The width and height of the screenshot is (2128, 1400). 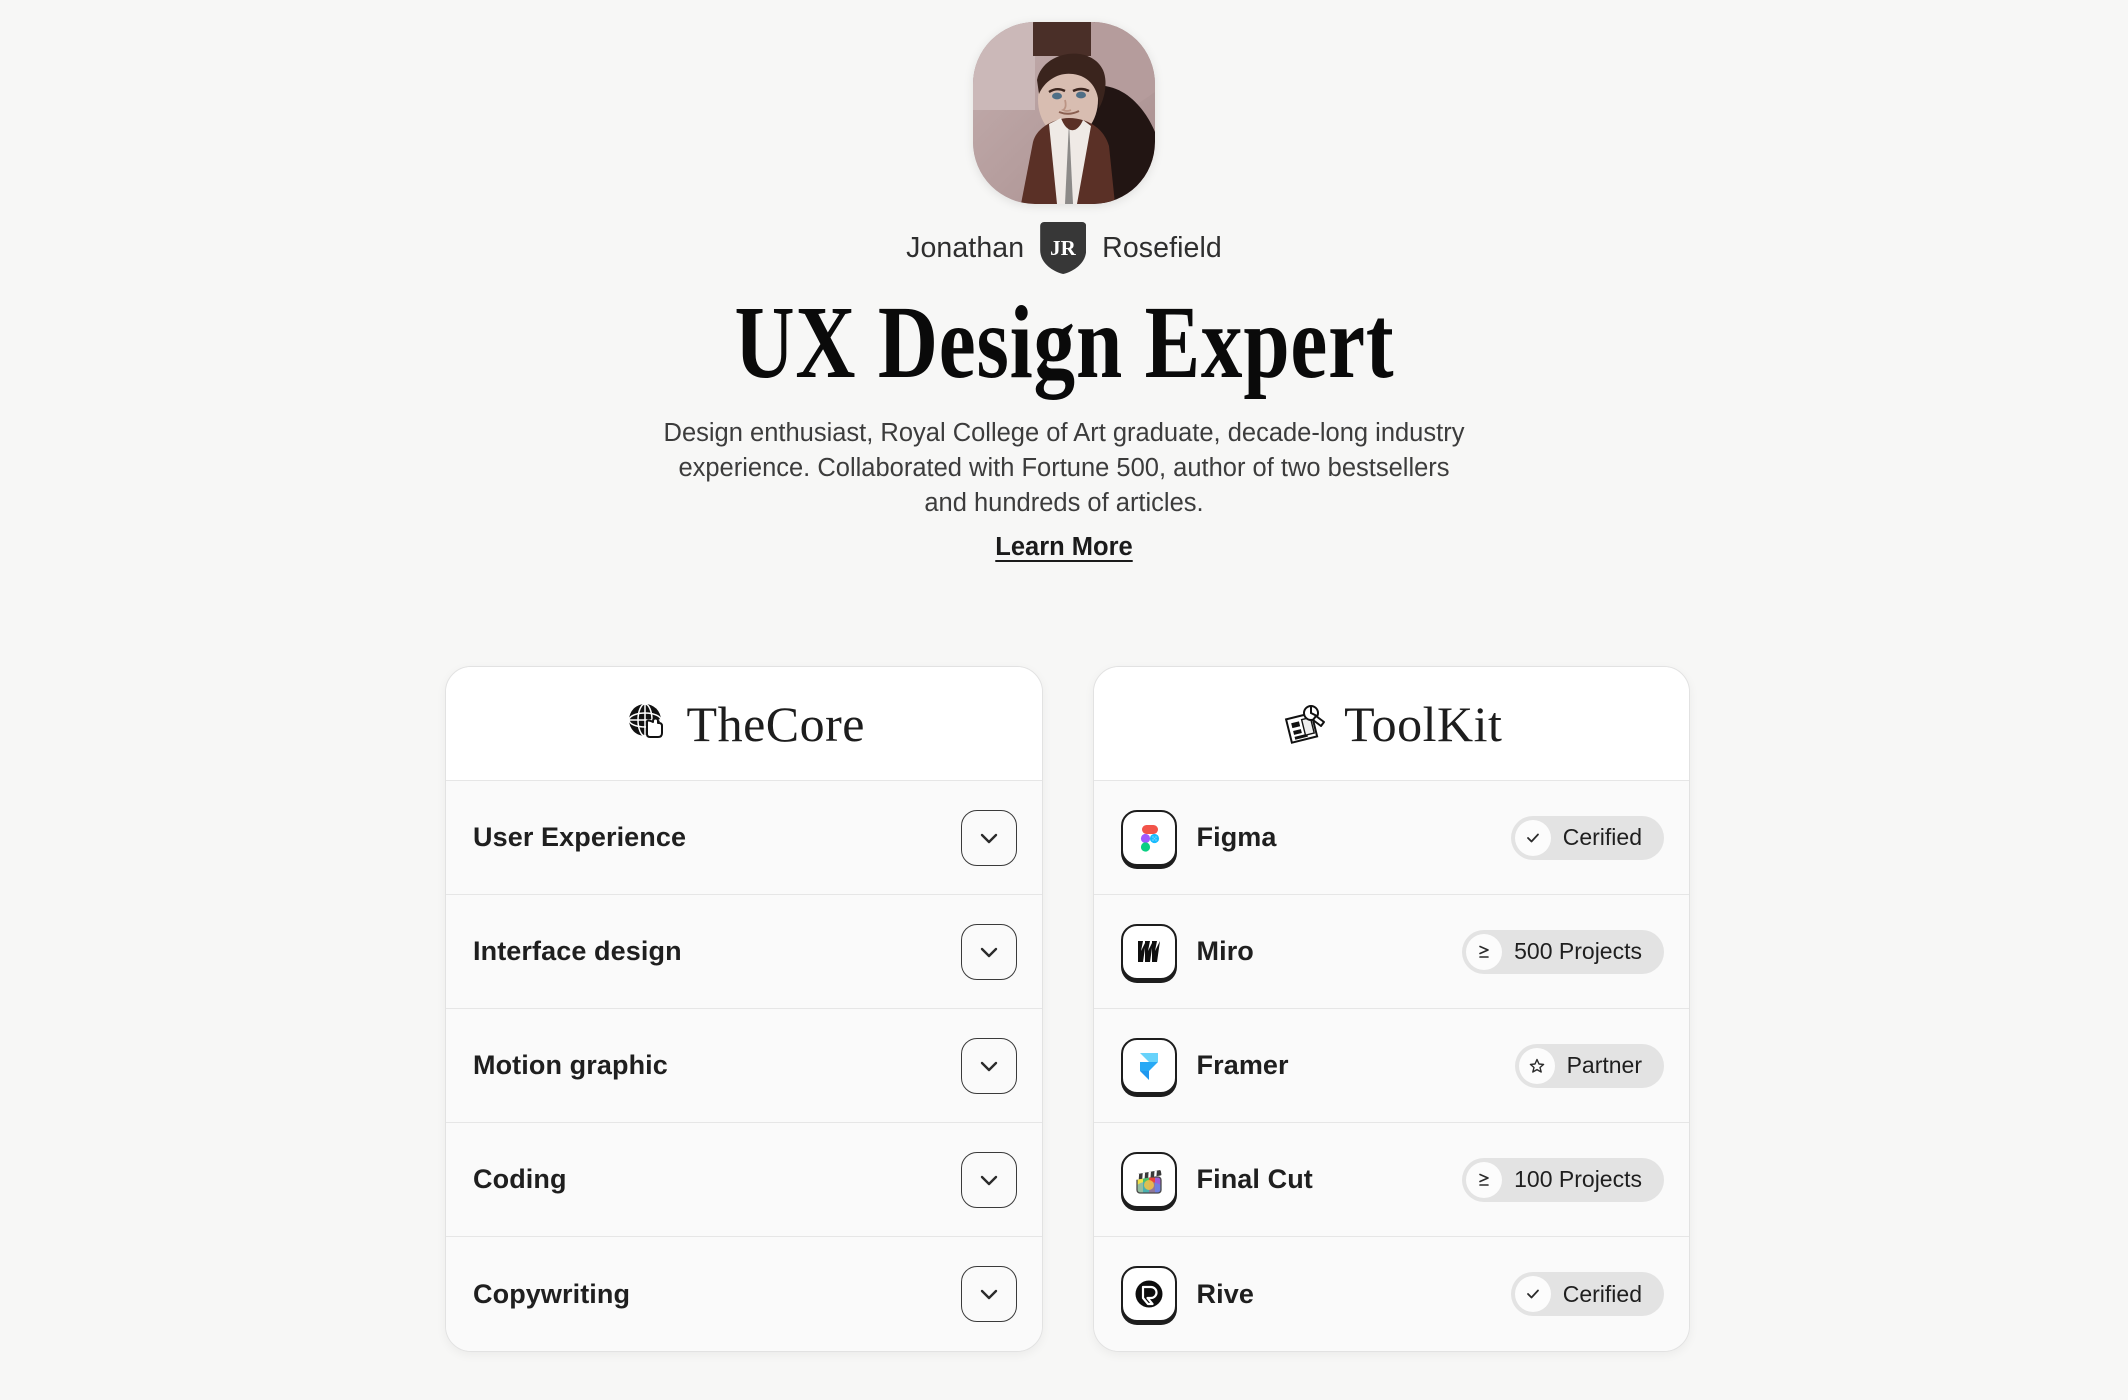 What do you see at coordinates (1148, 1179) in the screenshot?
I see `final-cut-icon` at bounding box center [1148, 1179].